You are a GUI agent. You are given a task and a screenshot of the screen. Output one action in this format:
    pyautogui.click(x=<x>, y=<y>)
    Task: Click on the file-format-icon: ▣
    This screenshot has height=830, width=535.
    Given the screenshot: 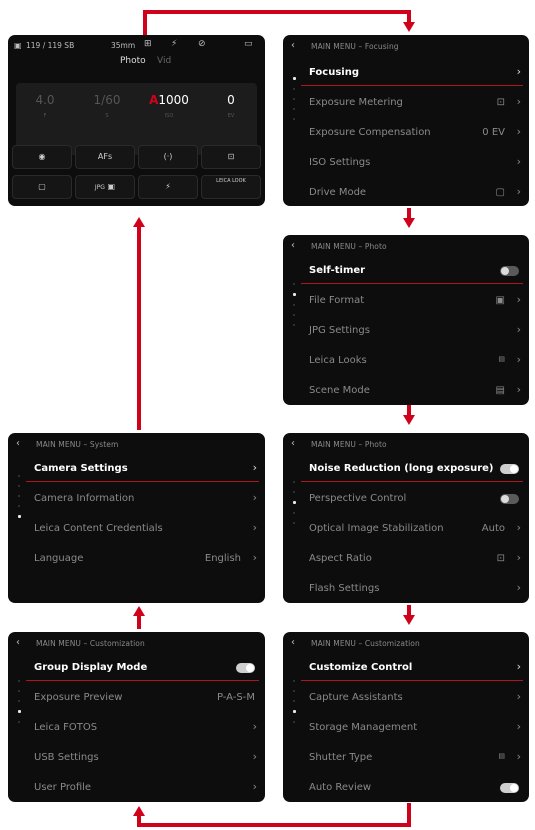 What is the action you would take?
    pyautogui.click(x=500, y=300)
    